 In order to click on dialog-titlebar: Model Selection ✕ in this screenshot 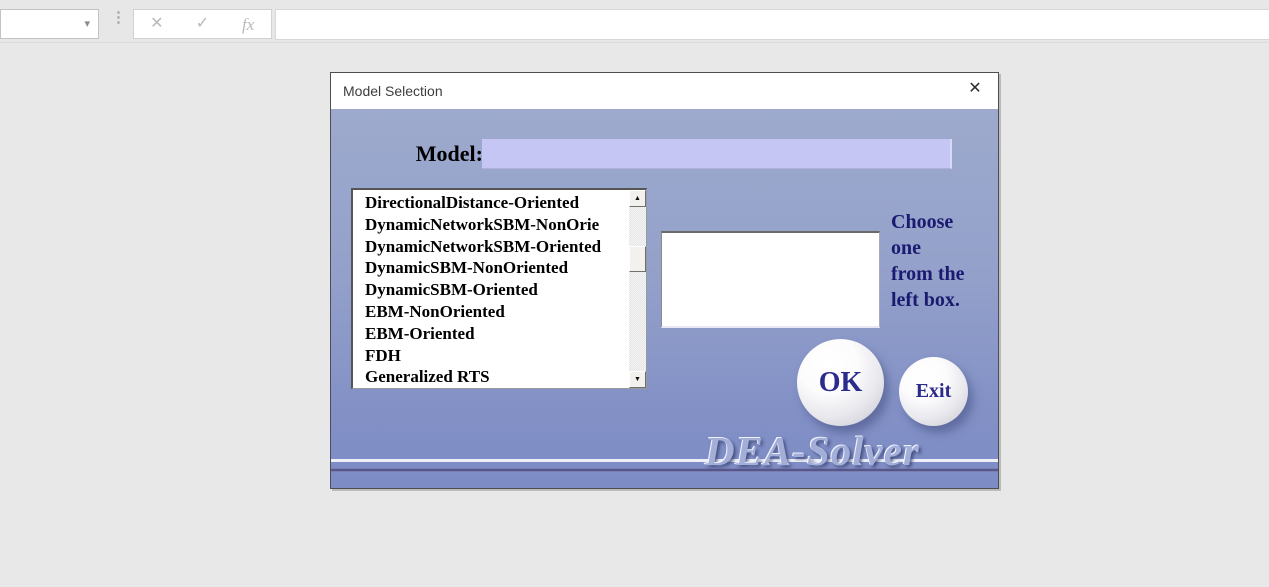, I will do `click(664, 91)`.